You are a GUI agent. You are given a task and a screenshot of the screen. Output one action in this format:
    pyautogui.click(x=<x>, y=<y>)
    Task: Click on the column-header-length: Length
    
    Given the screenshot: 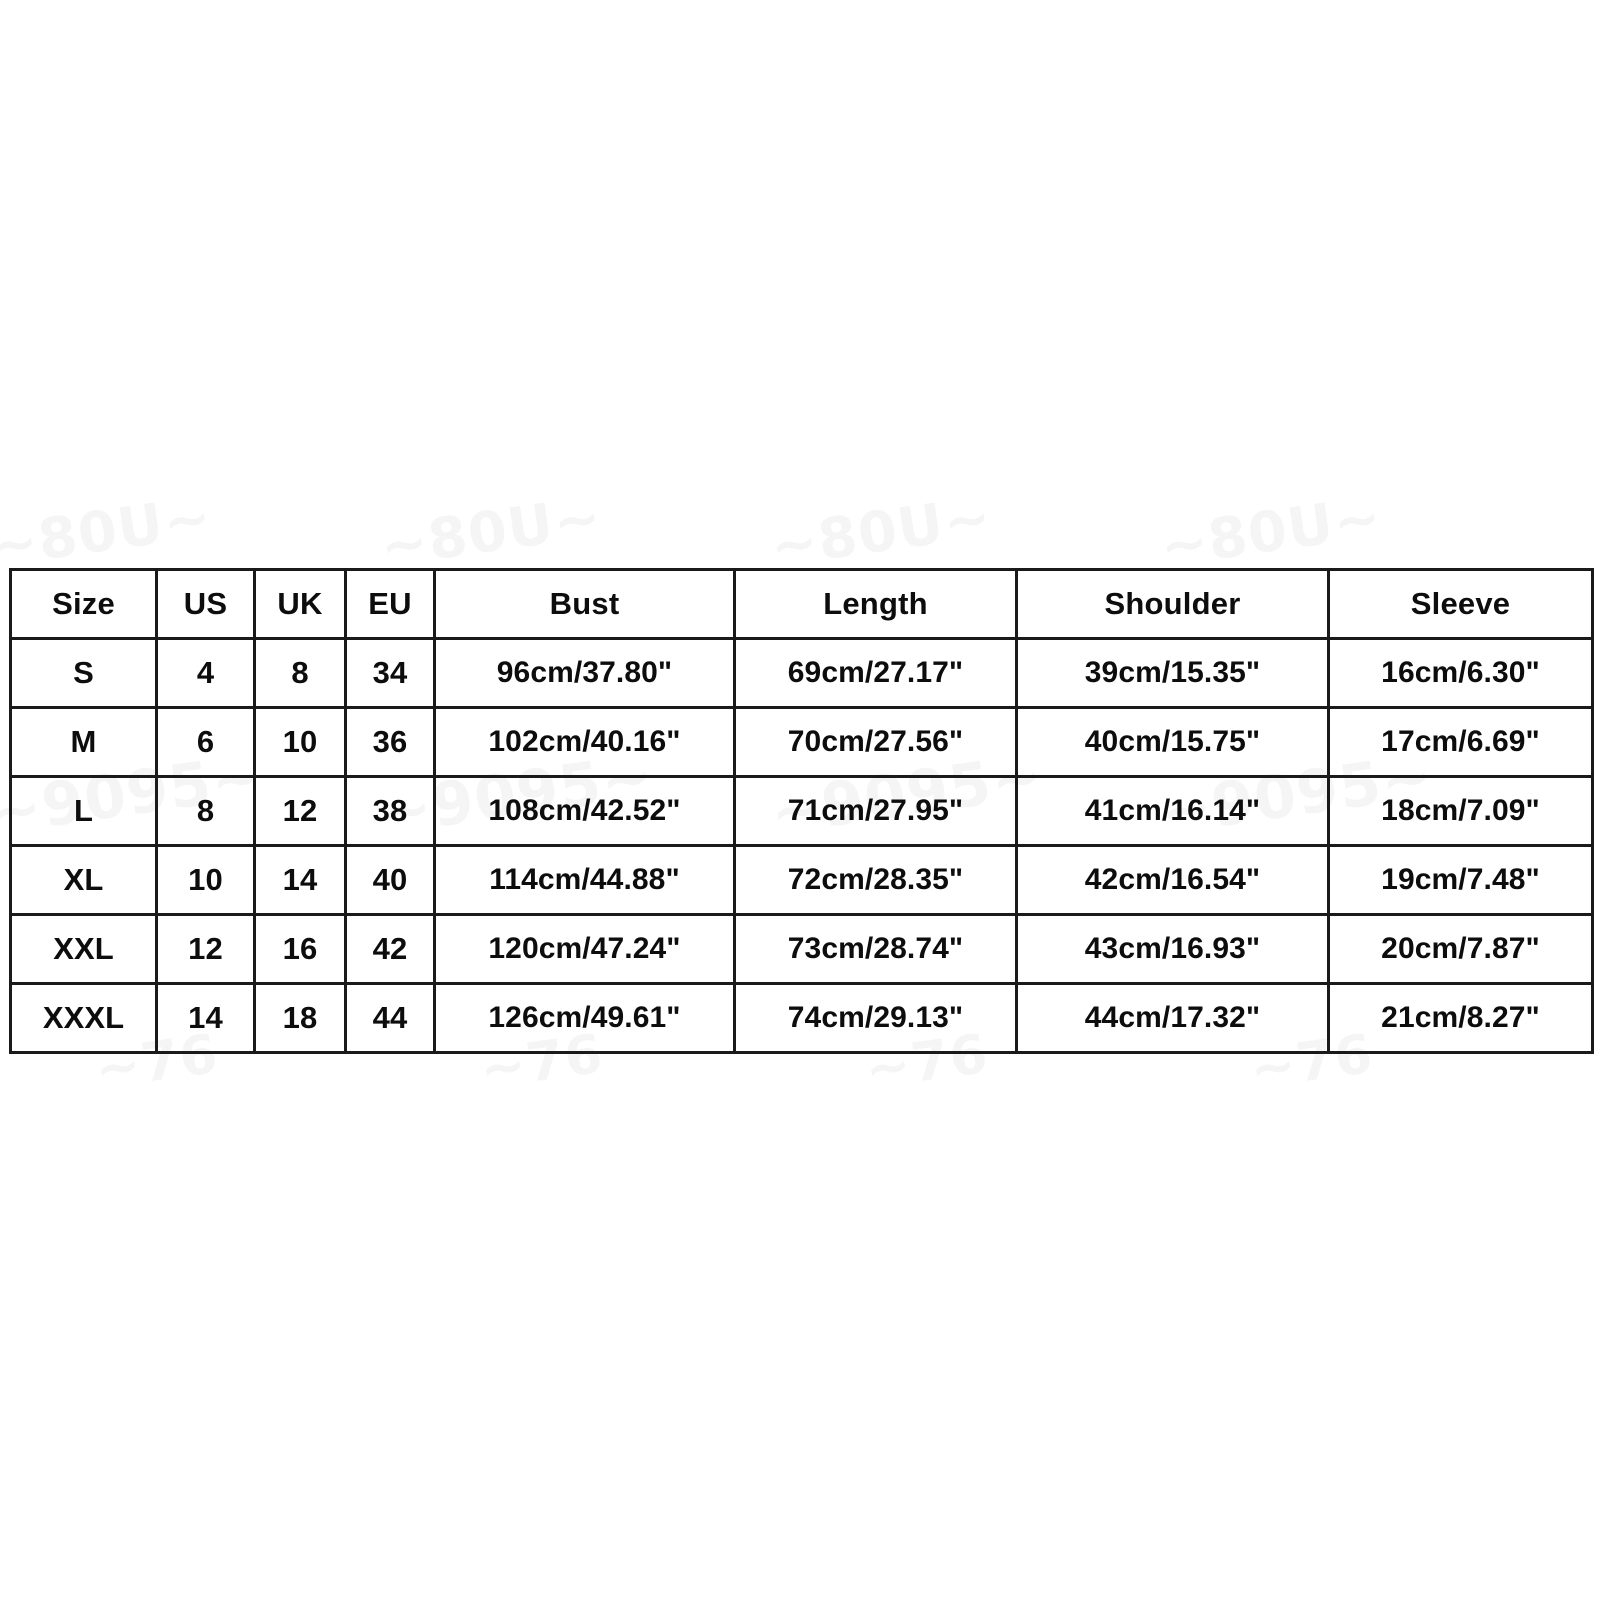 What is the action you would take?
    pyautogui.click(x=875, y=604)
    